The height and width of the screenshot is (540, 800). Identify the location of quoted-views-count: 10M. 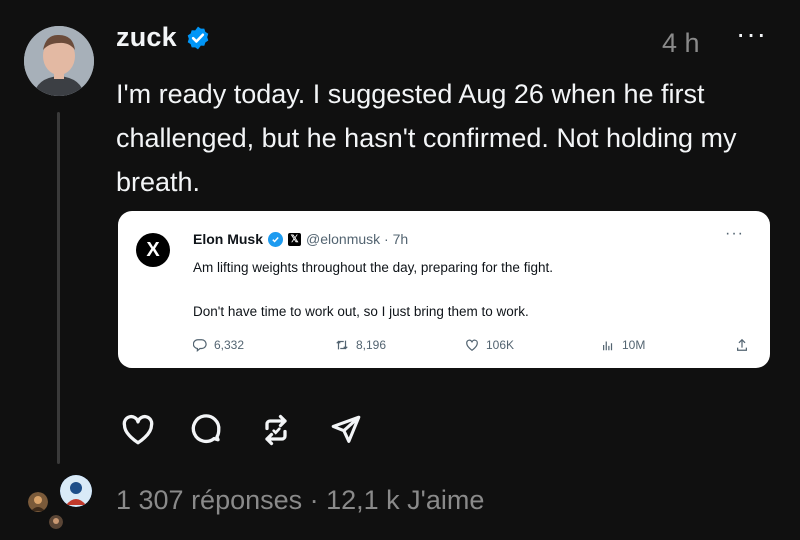
(634, 345).